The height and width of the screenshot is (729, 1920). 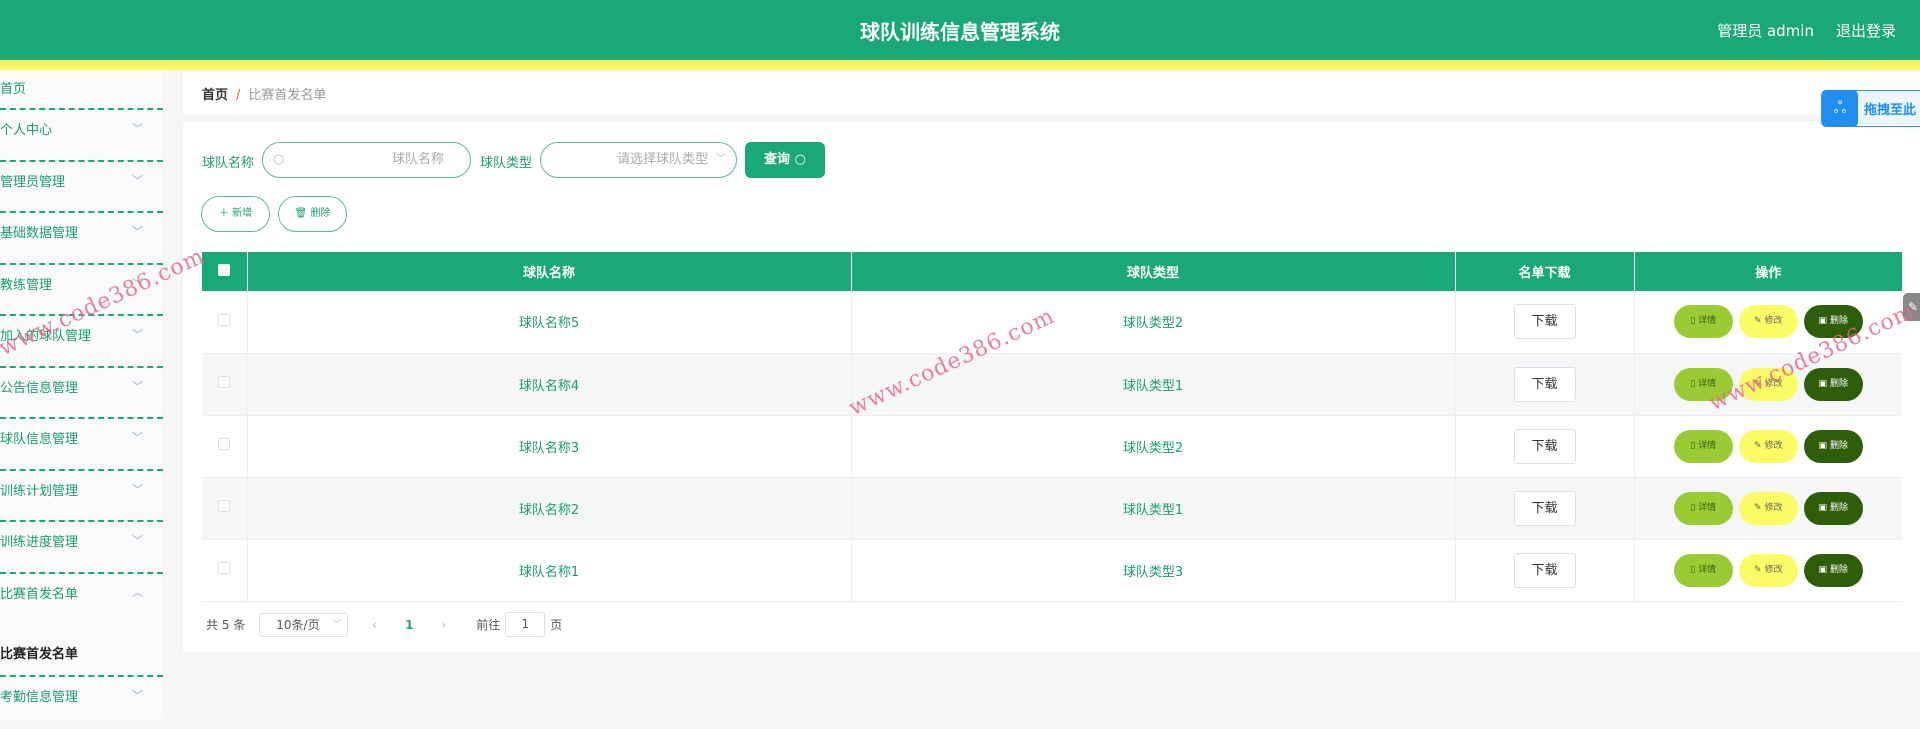 What do you see at coordinates (312, 214) in the screenshot?
I see `delete-button: 🗑 删除` at bounding box center [312, 214].